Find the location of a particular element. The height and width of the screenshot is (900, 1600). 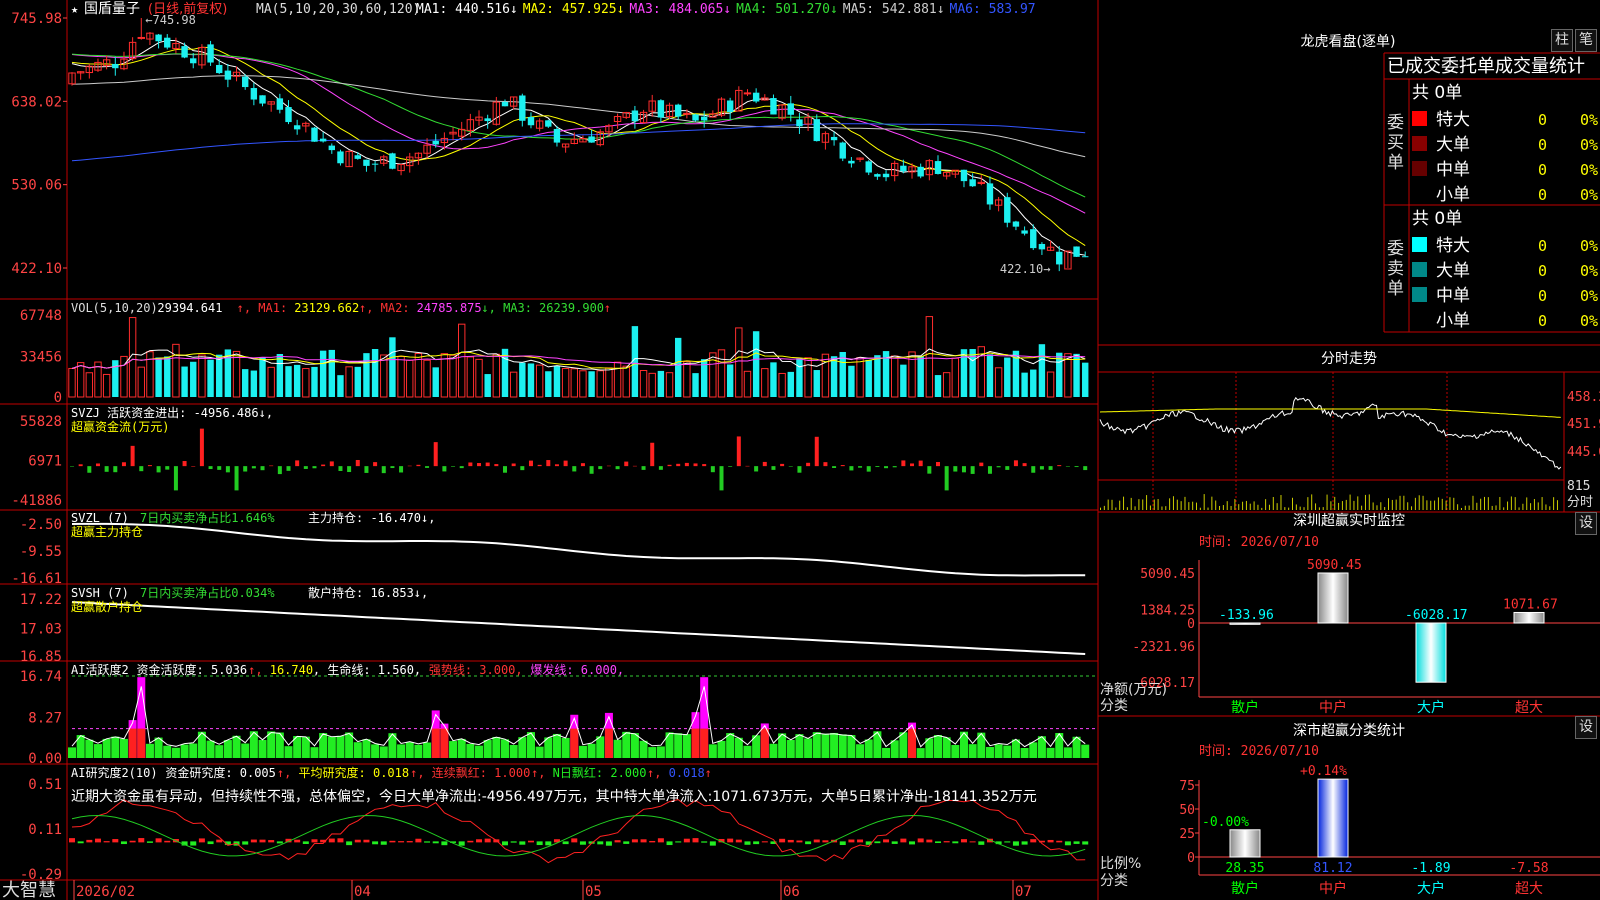

vol-header: ↑, MA1: is located at coordinates (262, 308).